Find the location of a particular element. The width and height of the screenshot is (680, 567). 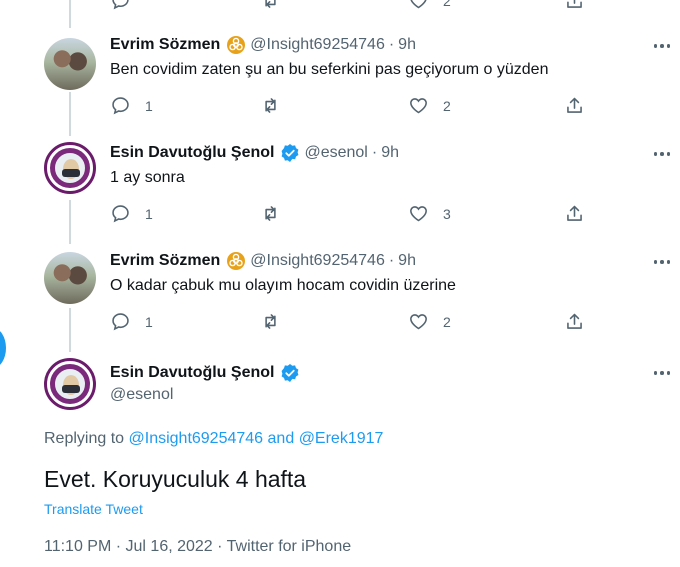

like-button: 3 is located at coordinates (429, 213).